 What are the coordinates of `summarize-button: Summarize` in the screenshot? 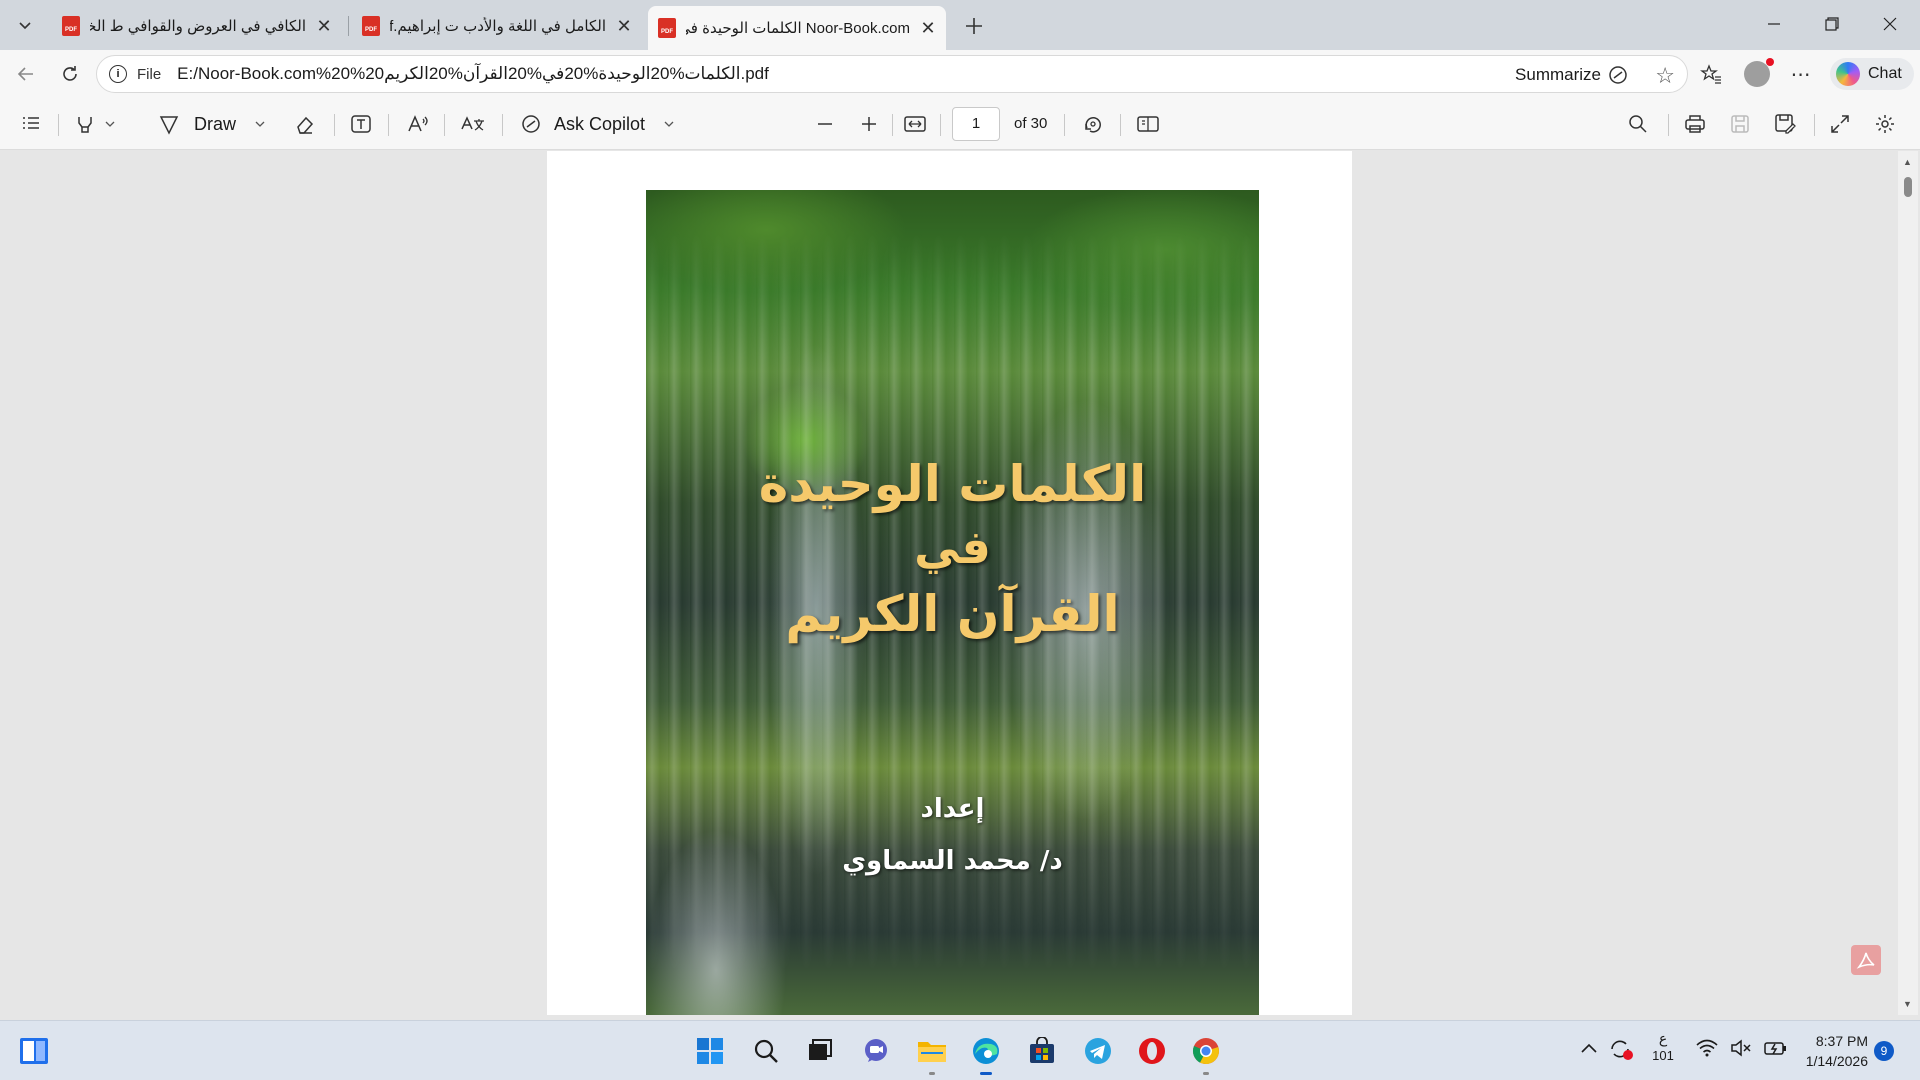 It's located at (1572, 75).